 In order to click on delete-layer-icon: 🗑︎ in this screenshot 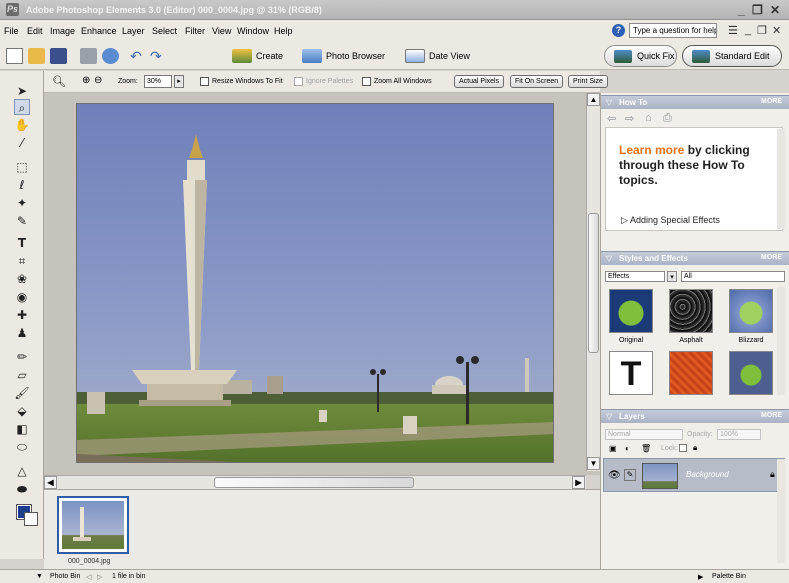, I will do `click(646, 448)`.